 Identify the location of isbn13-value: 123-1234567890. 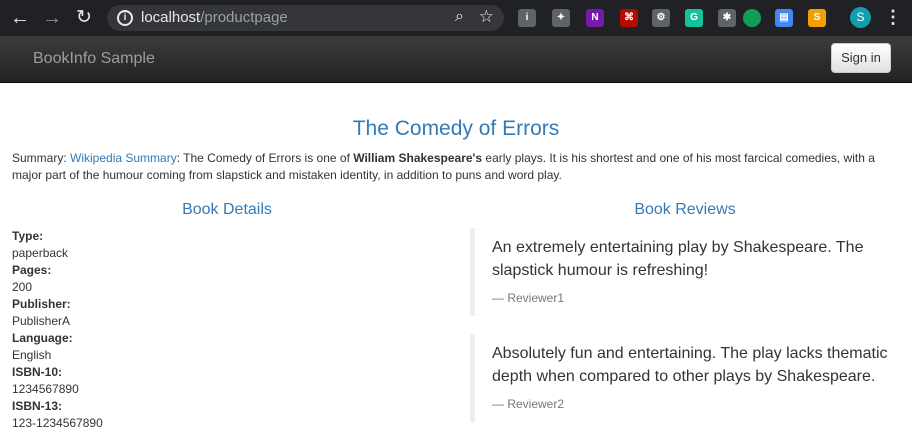
(57, 423).